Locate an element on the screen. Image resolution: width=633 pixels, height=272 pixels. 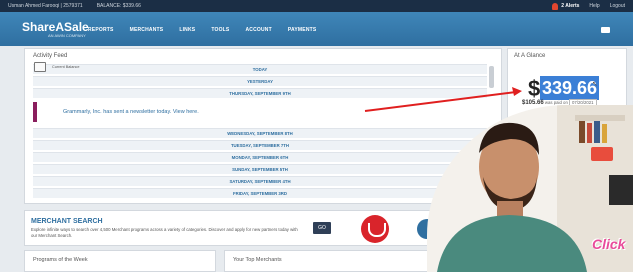
shareasale-logo: ShareASale AN AWIN COMPANY is located at coordinates (55, 29).